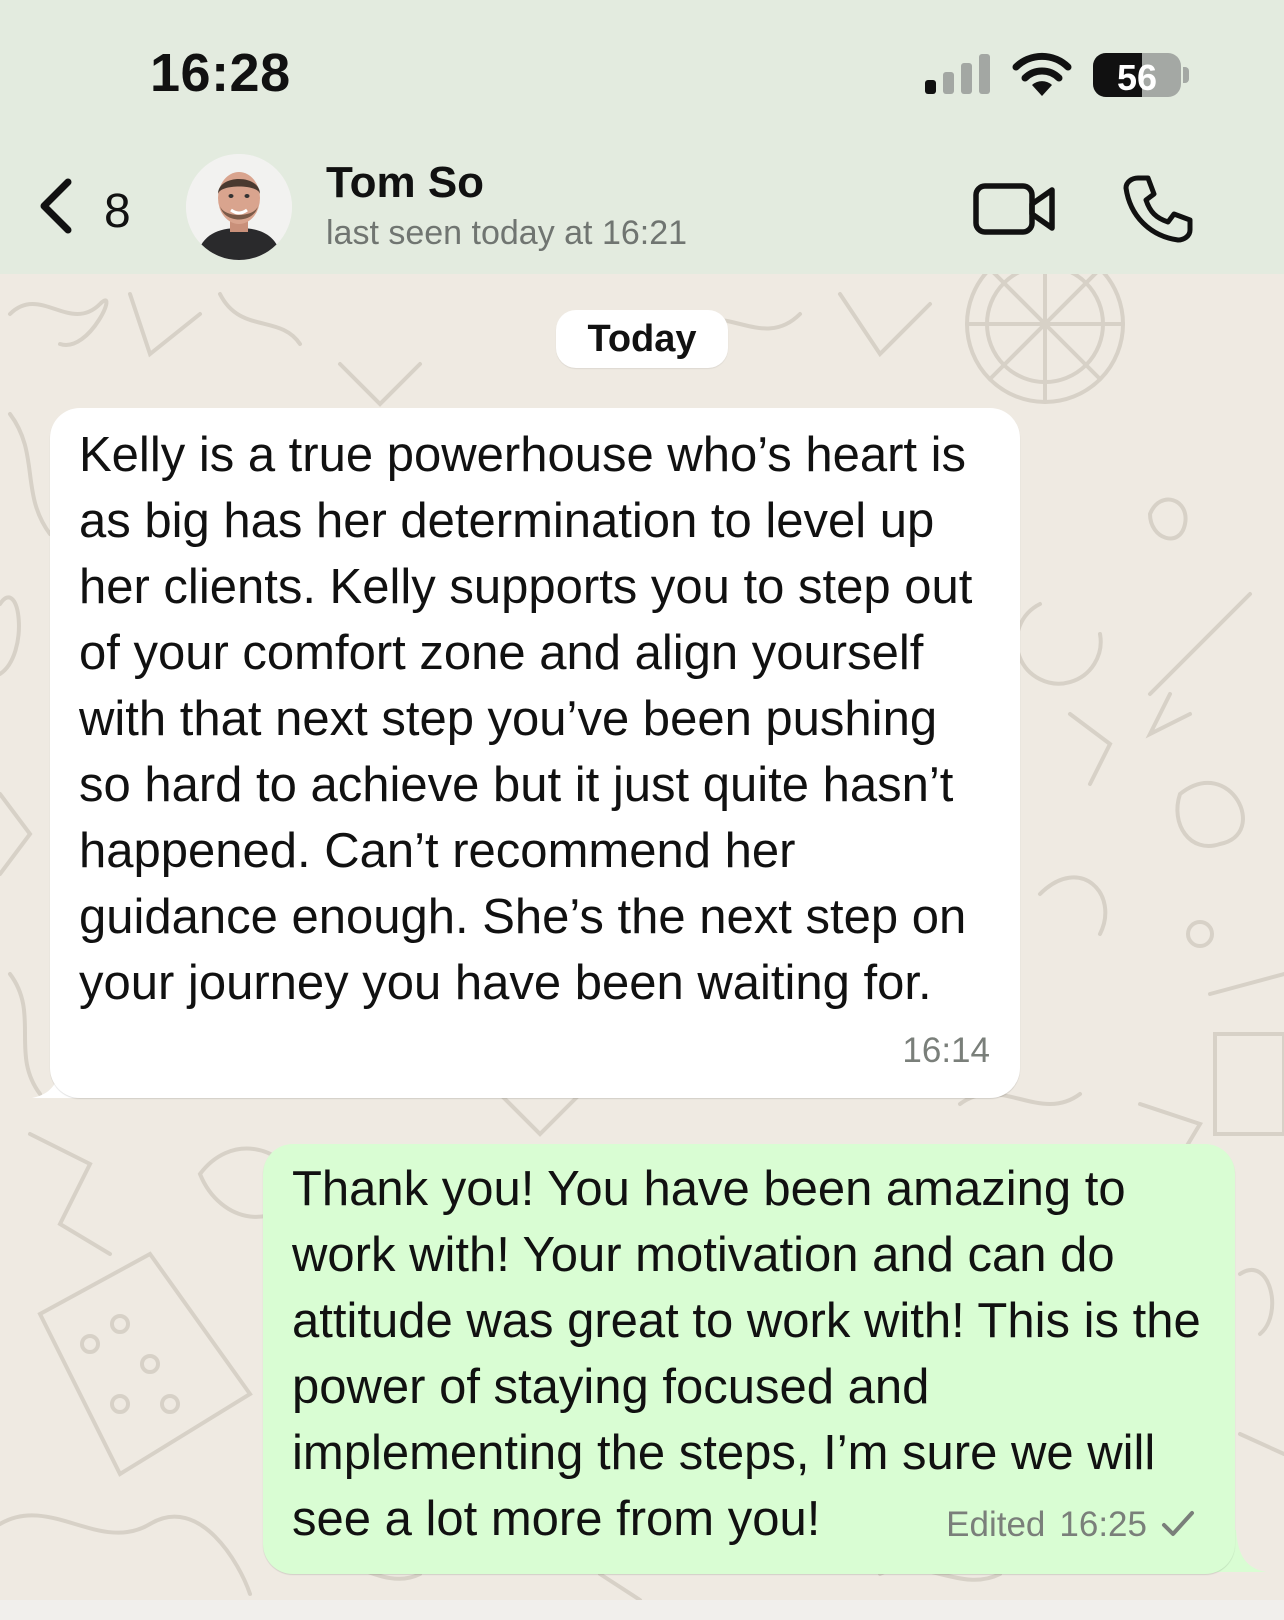 The image size is (1284, 1620). Describe the element at coordinates (642, 207) in the screenshot. I see `chat-header: 8 Tom So last seen today at 16:21` at that location.